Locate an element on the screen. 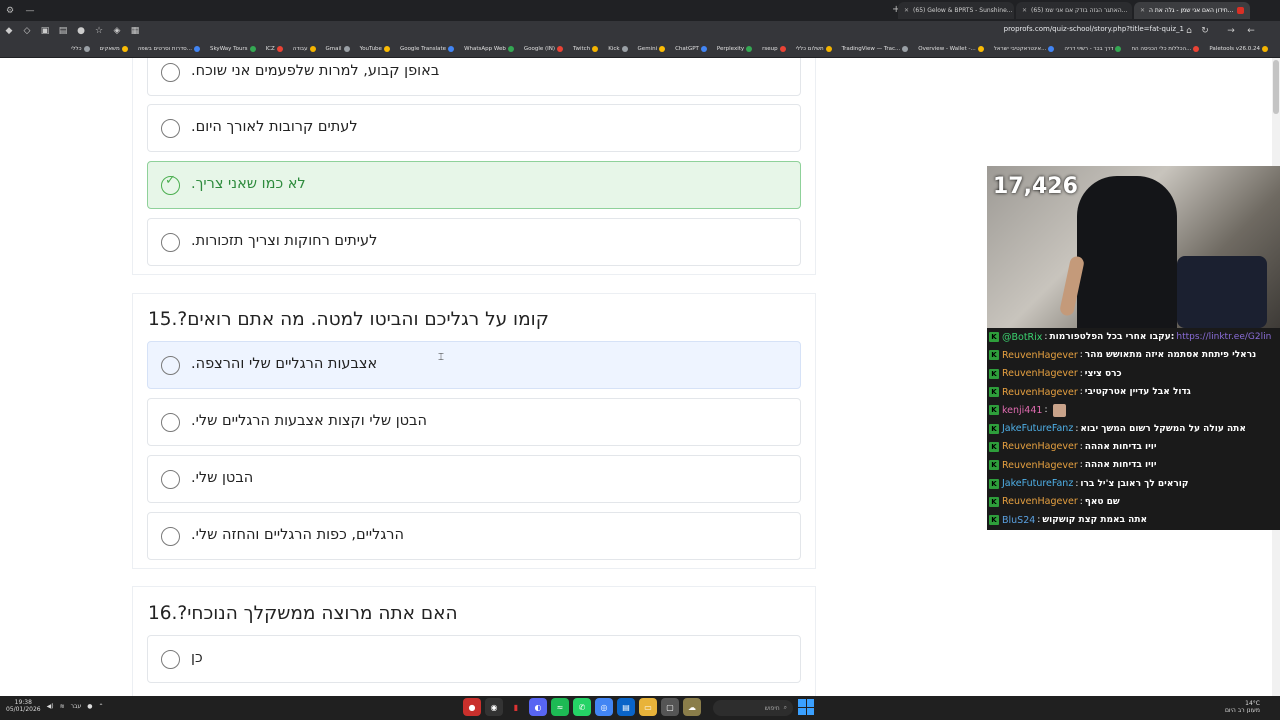 The height and width of the screenshot is (720, 1280). bookmark-item: תשלום כללי is located at coordinates (814, 49).